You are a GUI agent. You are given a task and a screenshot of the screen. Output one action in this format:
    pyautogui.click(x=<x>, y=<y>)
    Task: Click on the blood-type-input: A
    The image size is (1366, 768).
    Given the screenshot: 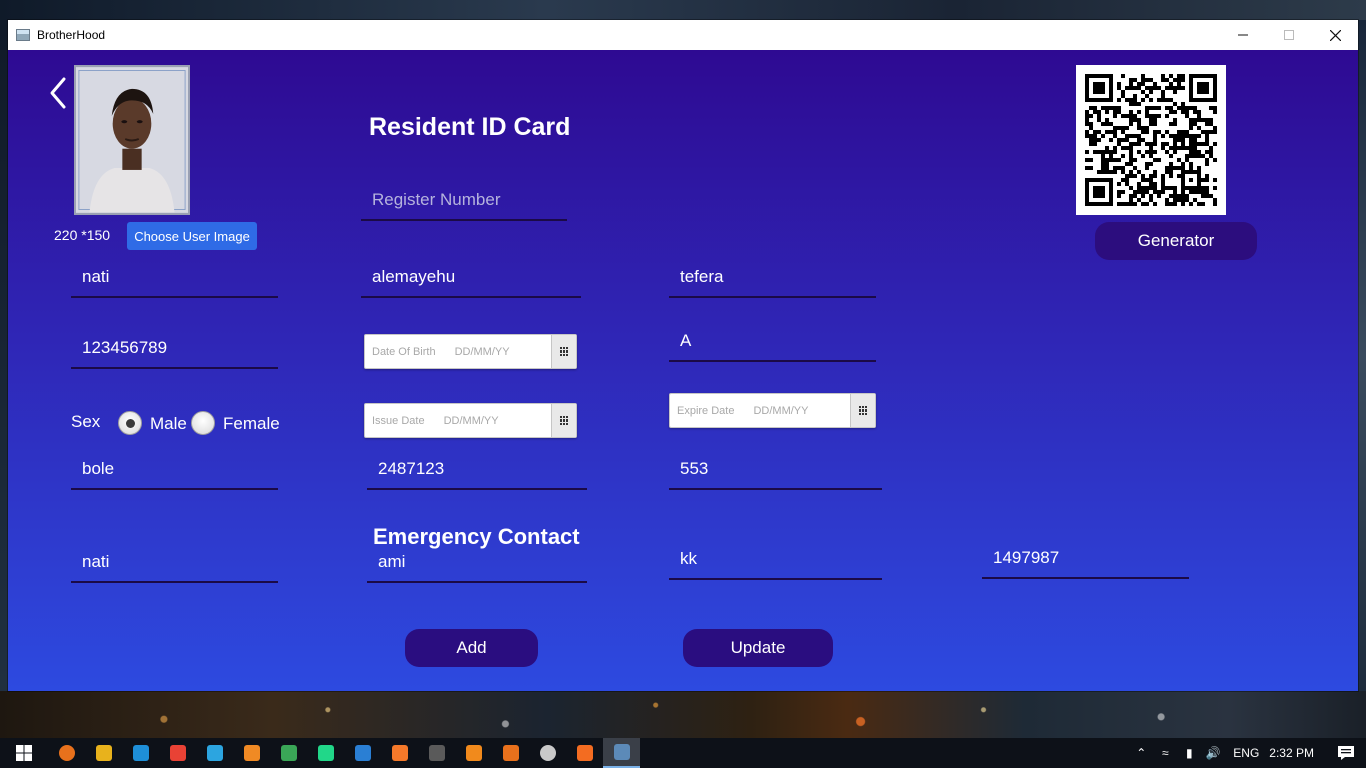 What is the action you would take?
    pyautogui.click(x=772, y=342)
    